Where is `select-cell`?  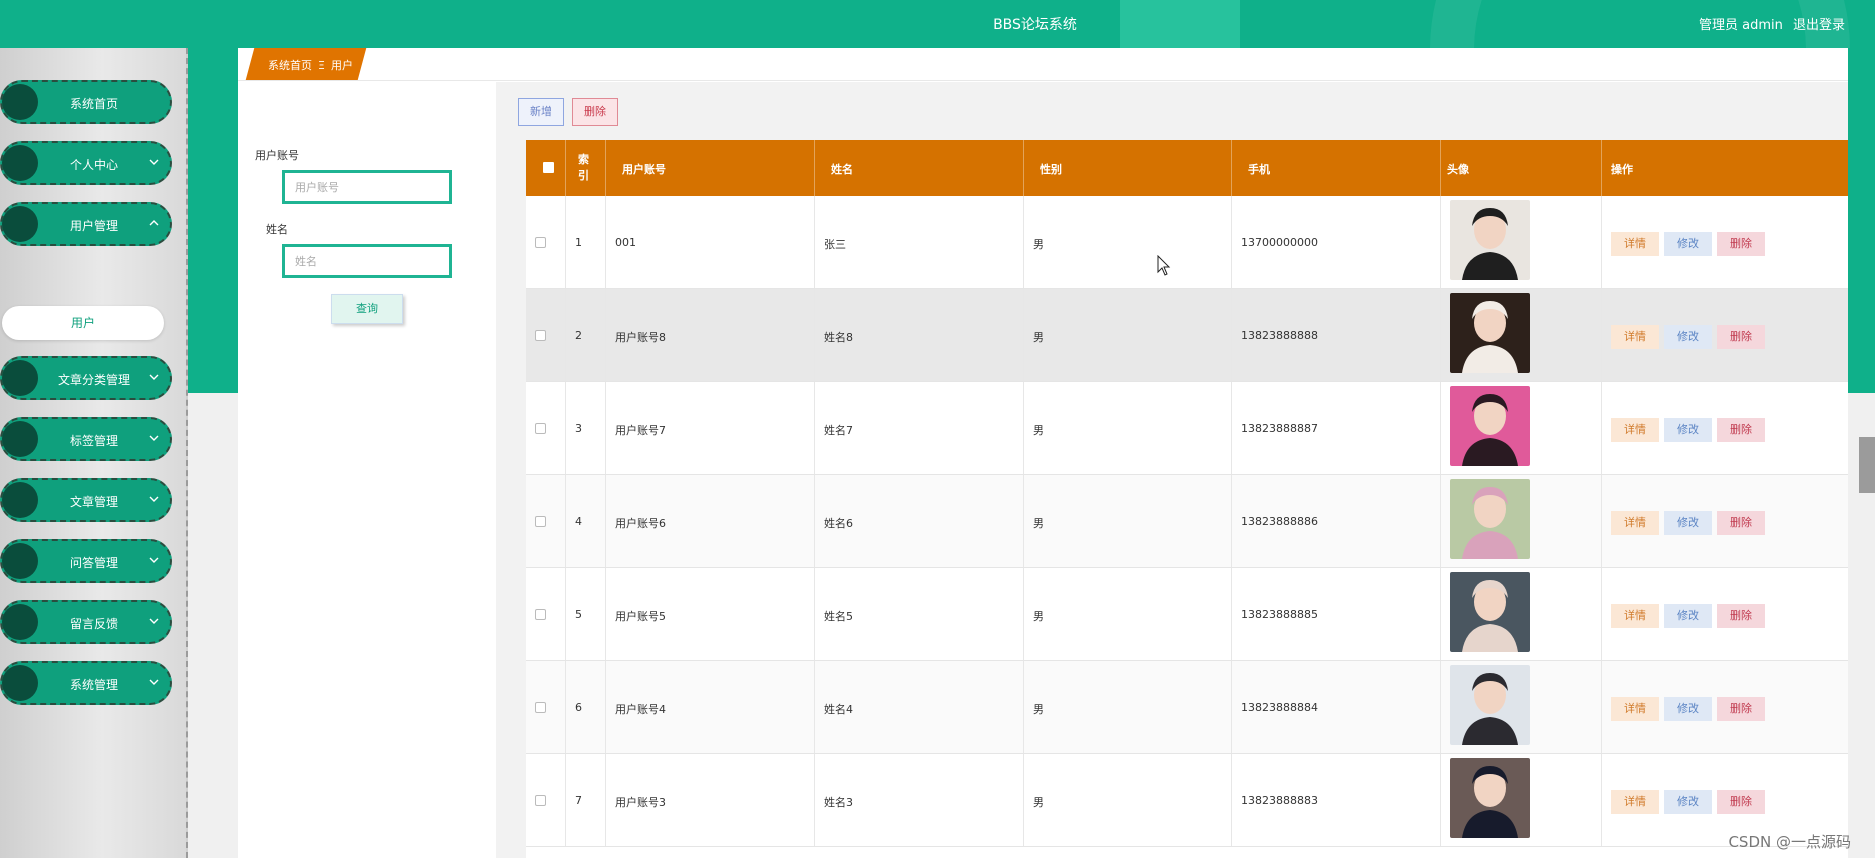 select-cell is located at coordinates (546, 428).